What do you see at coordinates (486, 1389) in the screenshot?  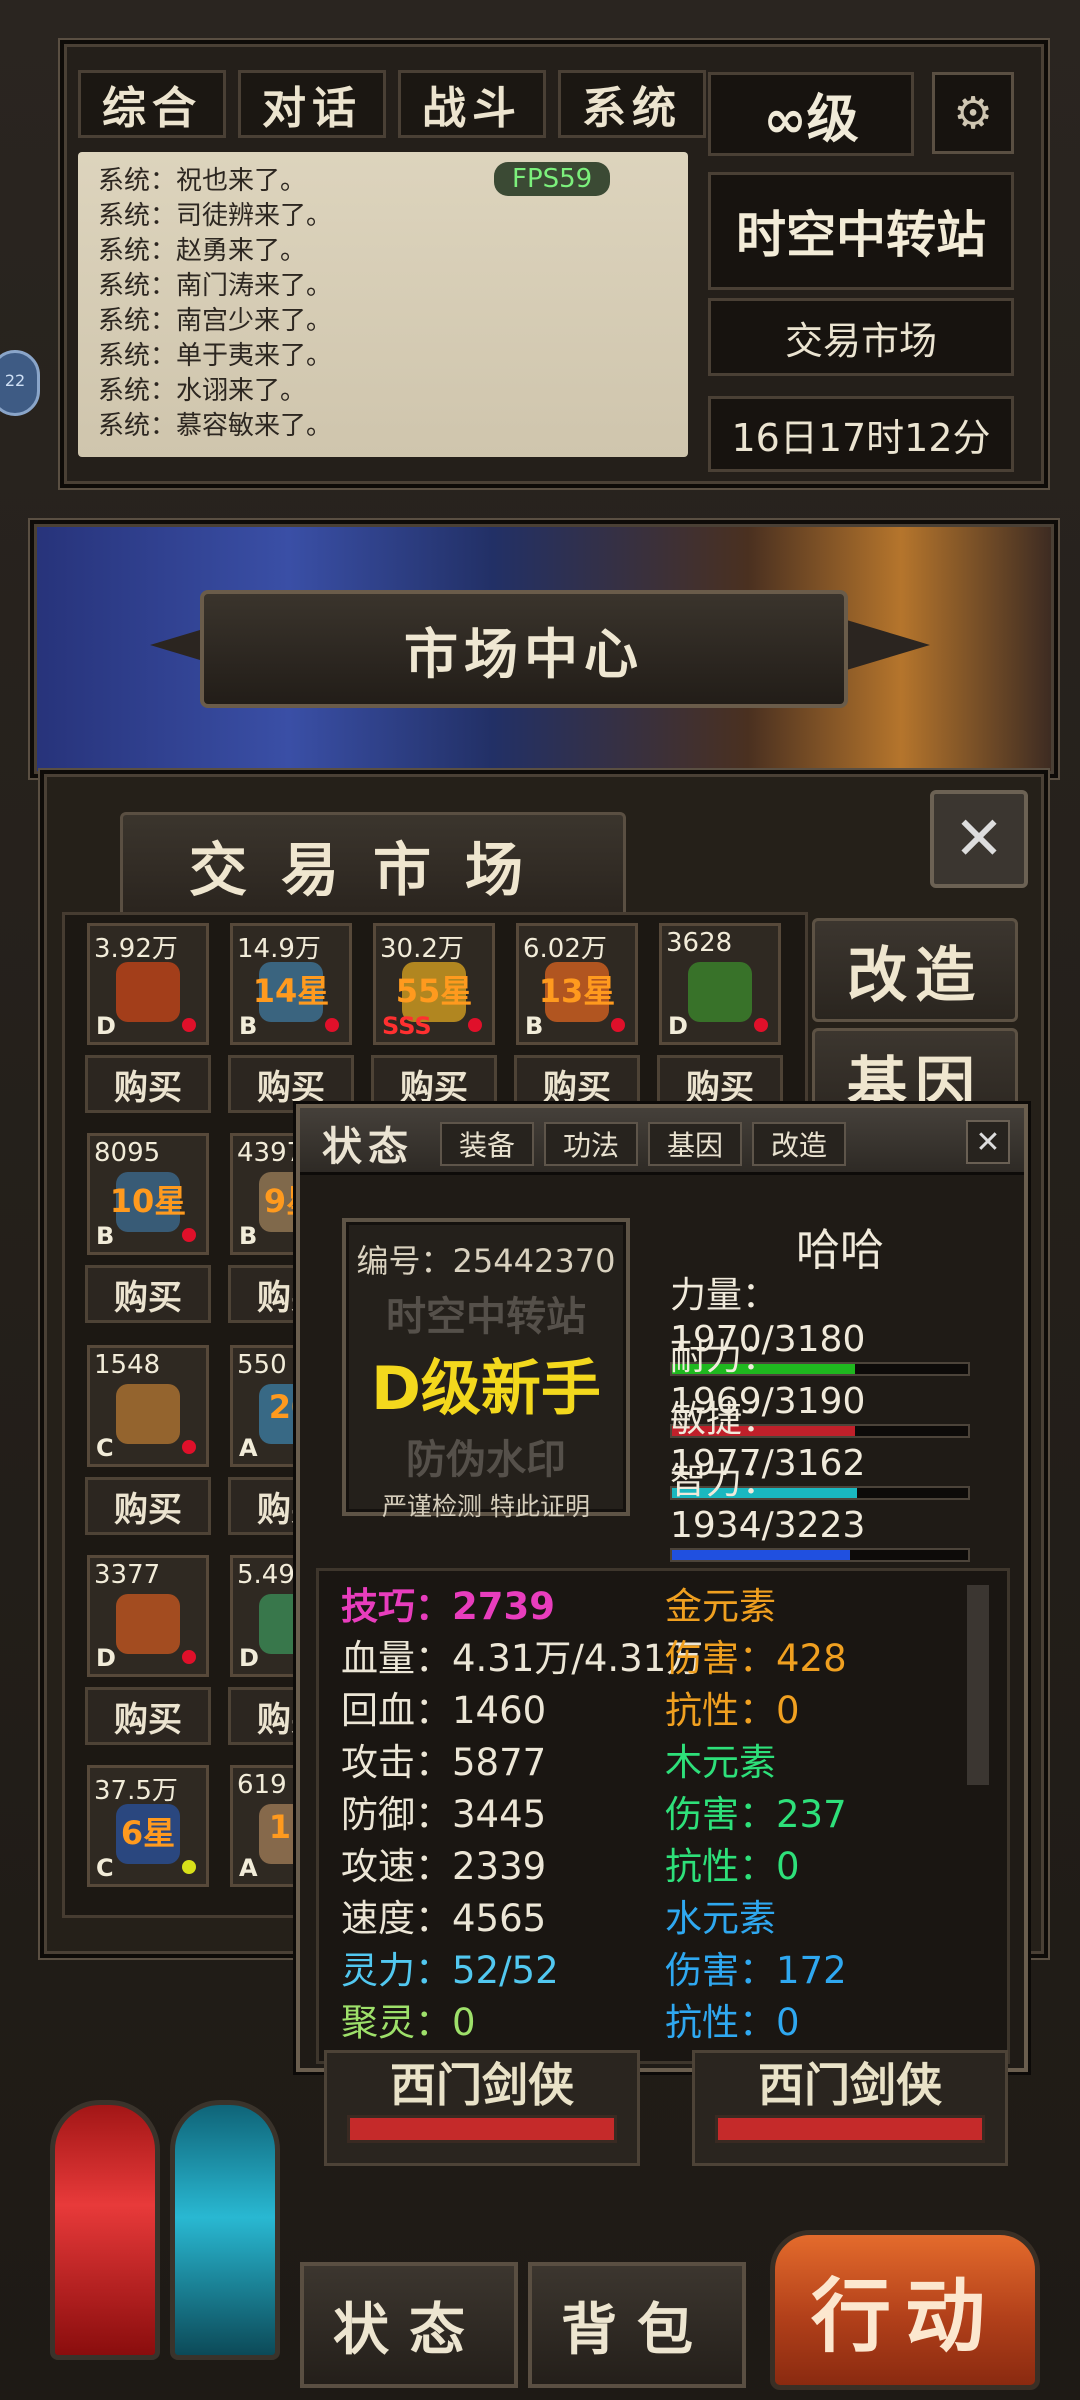 I see `player-rank: D级新手` at bounding box center [486, 1389].